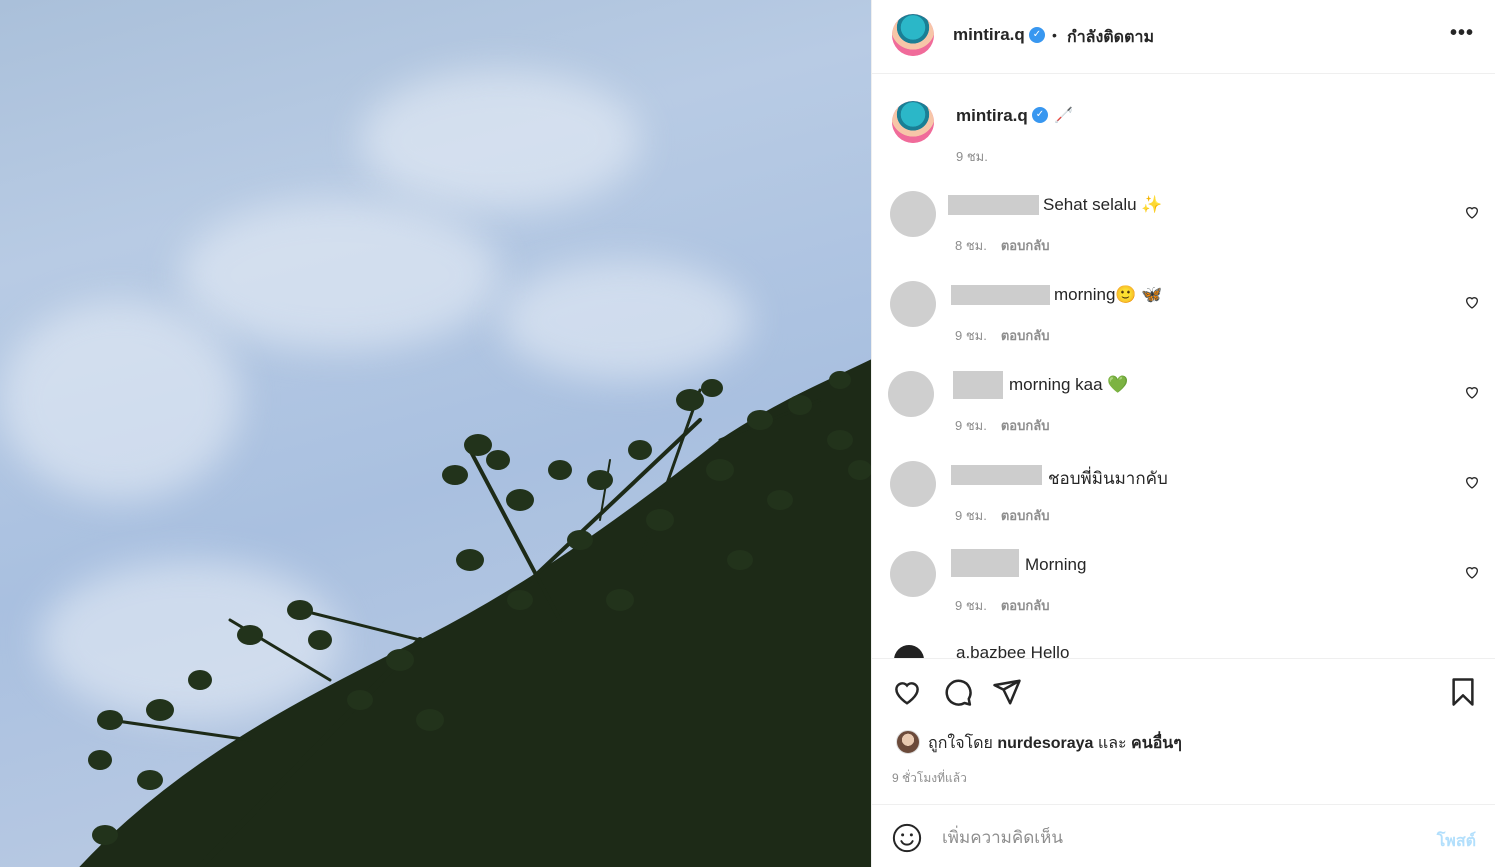 The image size is (1495, 867). I want to click on comment-row: Morning 9 ชม. ตอบกลับ, so click(1183, 590).